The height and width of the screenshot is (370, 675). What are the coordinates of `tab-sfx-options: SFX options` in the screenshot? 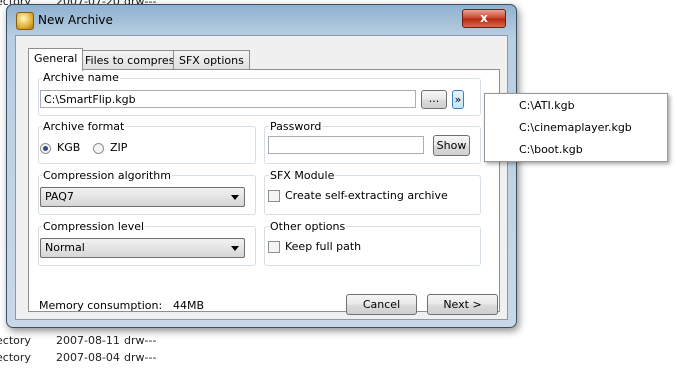 It's located at (211, 60).